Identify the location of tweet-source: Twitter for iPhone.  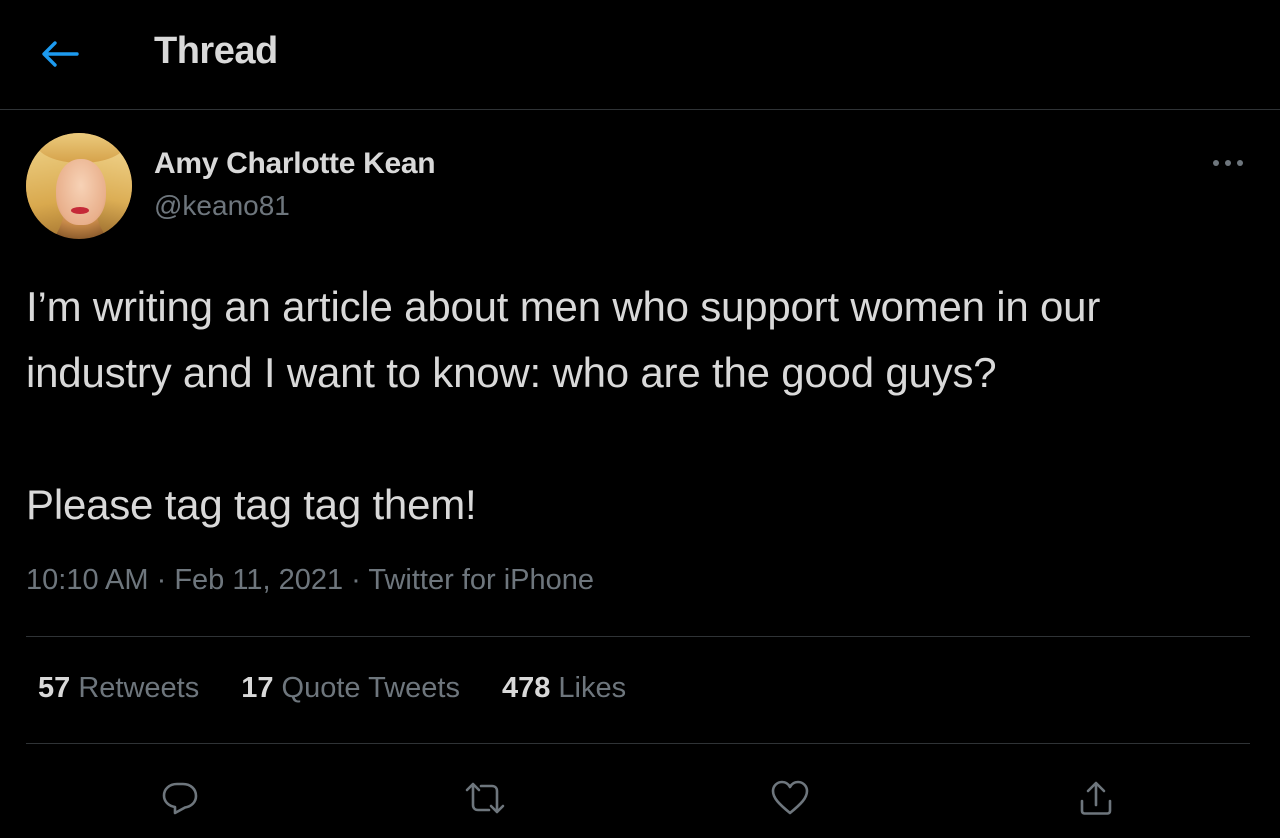
(481, 580).